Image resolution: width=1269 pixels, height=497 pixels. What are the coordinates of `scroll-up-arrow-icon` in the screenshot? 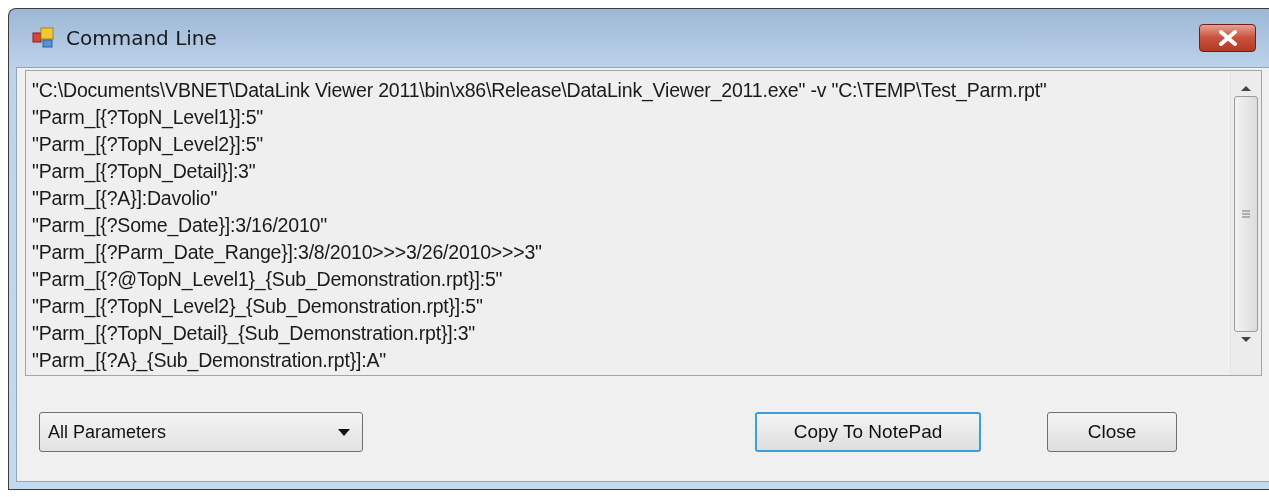 It's located at (1246, 88).